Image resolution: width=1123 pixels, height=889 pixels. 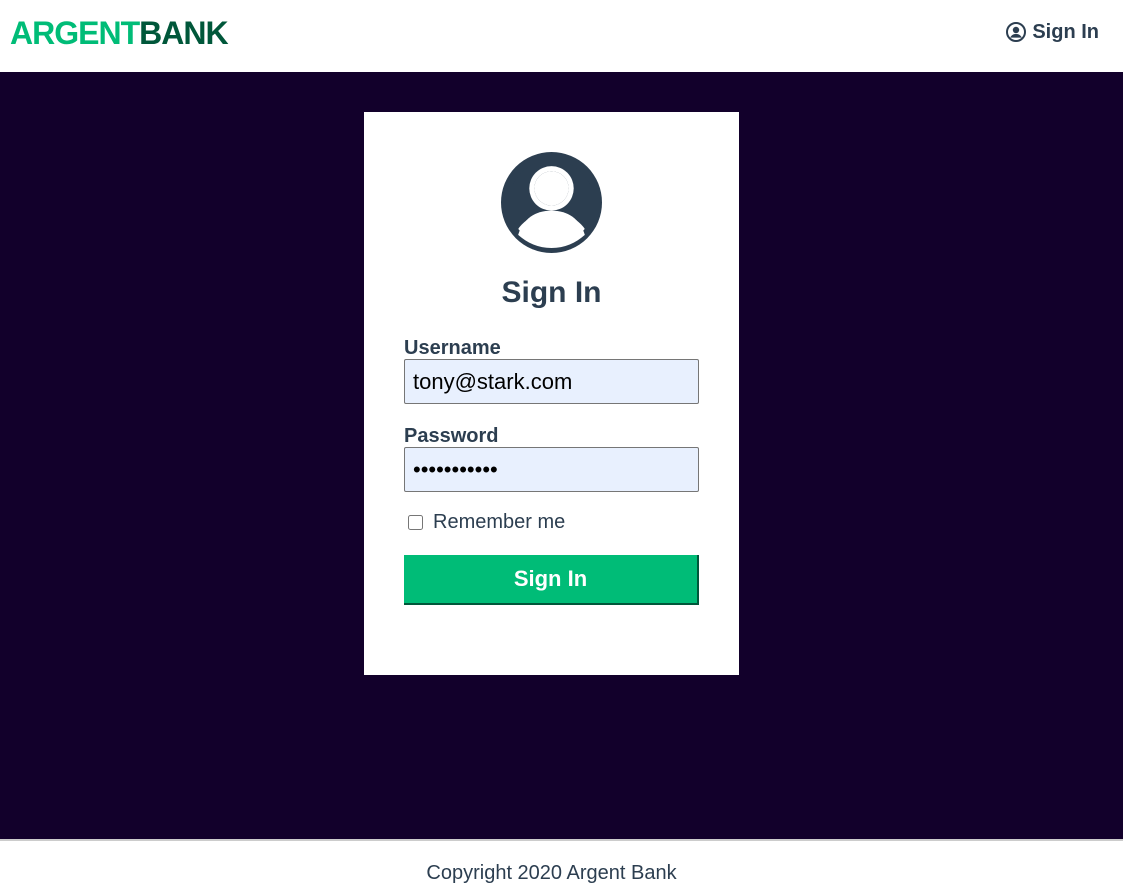 What do you see at coordinates (183, 33) in the screenshot?
I see `logo-text-bank: BANK` at bounding box center [183, 33].